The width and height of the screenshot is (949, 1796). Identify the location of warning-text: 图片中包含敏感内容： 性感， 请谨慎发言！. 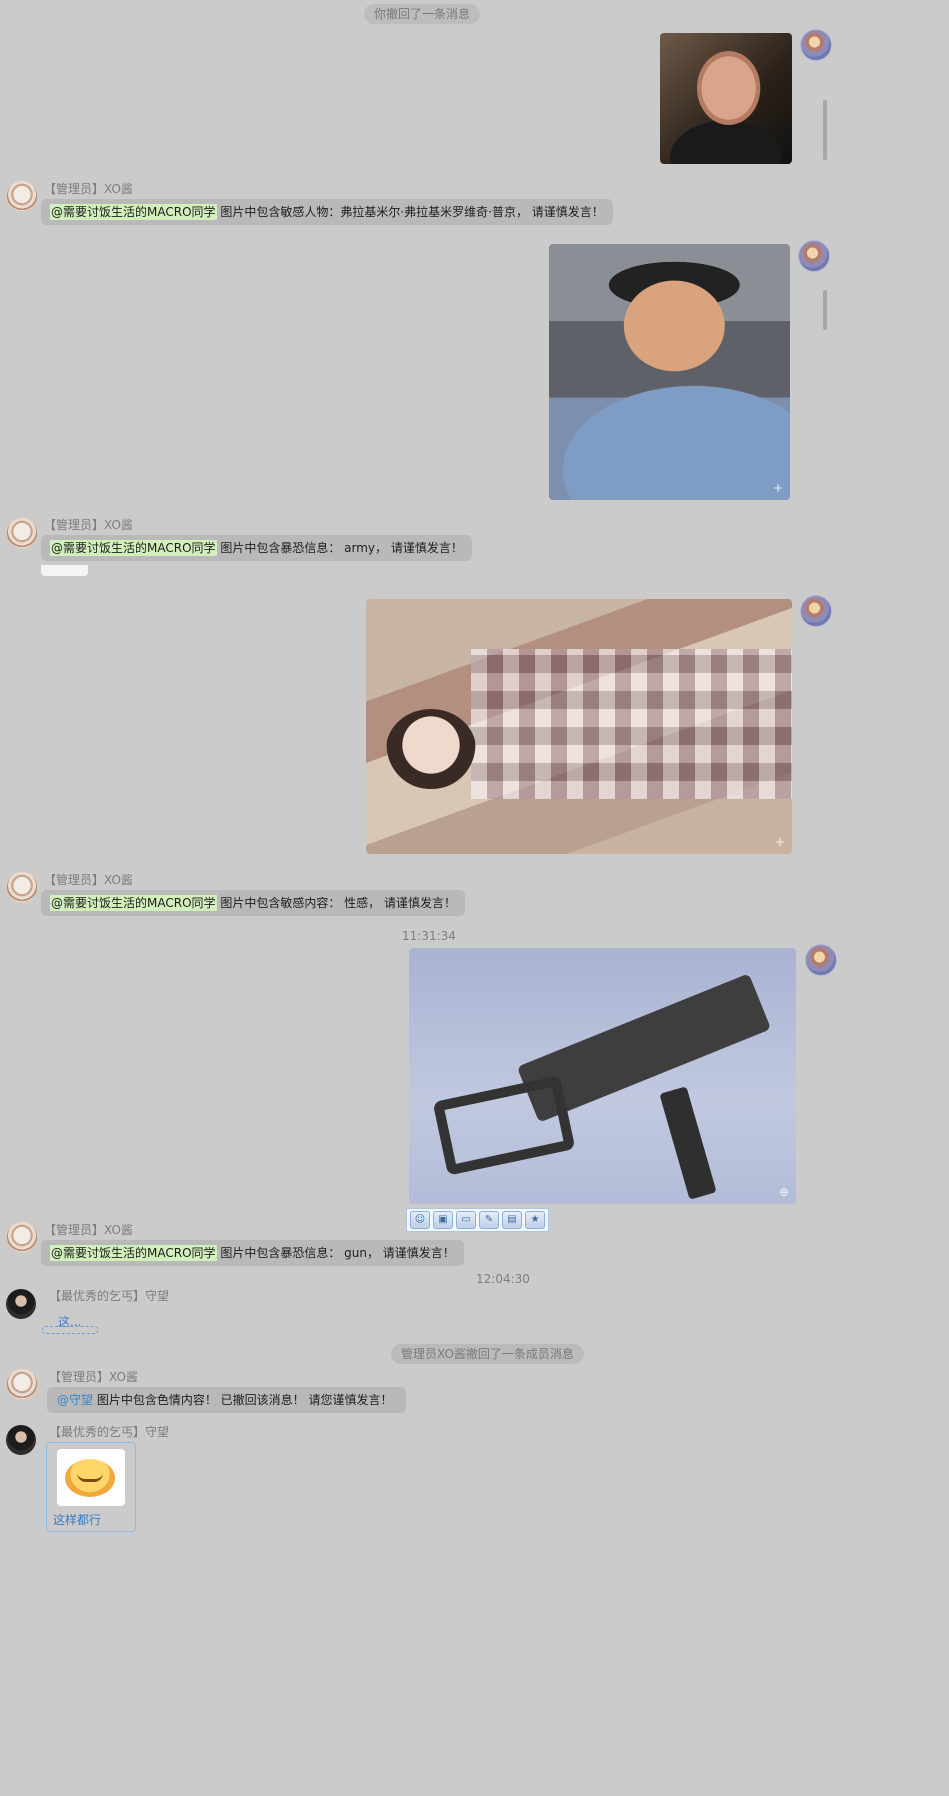
(338, 903).